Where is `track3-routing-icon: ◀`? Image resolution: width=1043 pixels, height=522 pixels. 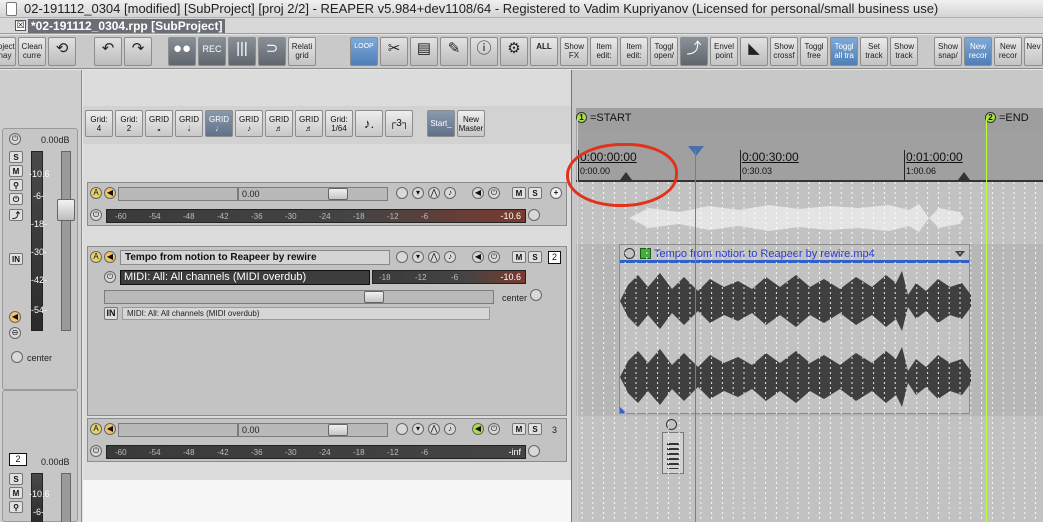
track3-routing-icon: ◀ is located at coordinates (478, 429).